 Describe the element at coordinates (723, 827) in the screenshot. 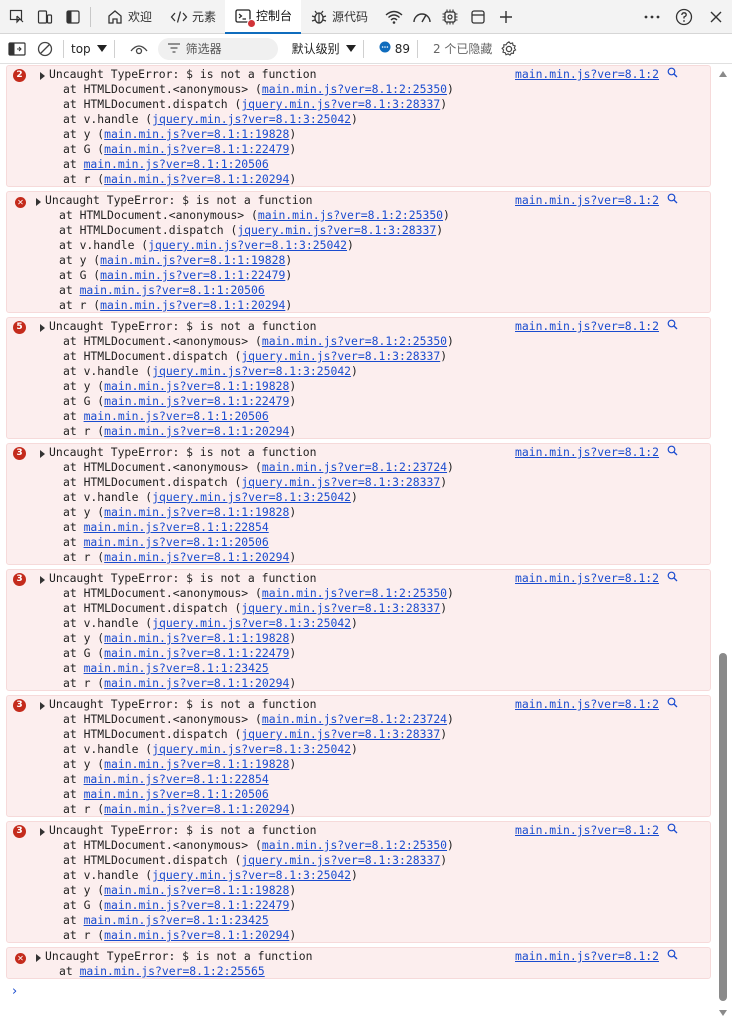

I see `scrollbar-thumb` at that location.